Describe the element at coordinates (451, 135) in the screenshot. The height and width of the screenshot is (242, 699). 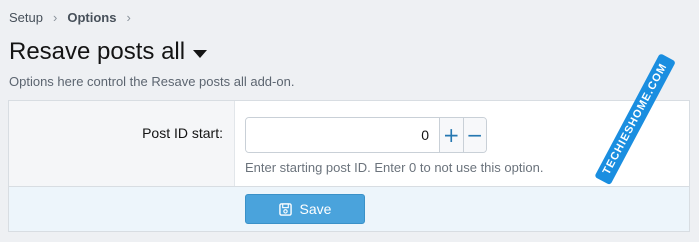
I see `increment-button: +` at that location.